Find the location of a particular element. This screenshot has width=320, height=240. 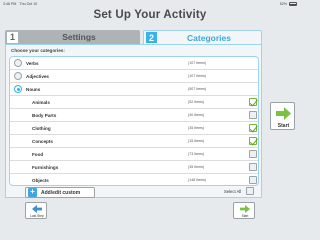

start-bottom-button: Start is located at coordinates (244, 210).